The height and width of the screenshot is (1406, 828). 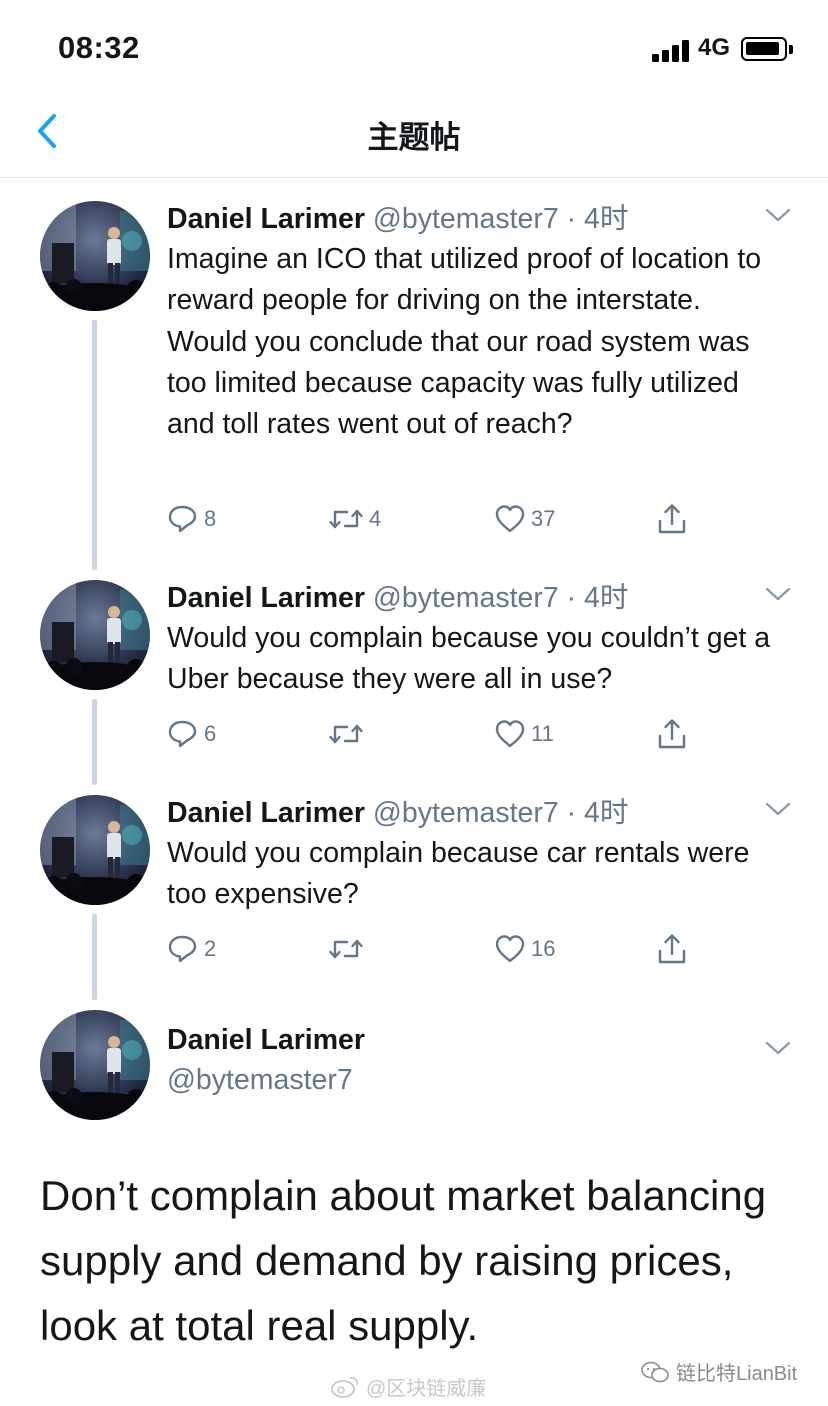 I want to click on tweet-header: Daniel Larimer, so click(x=266, y=1040).